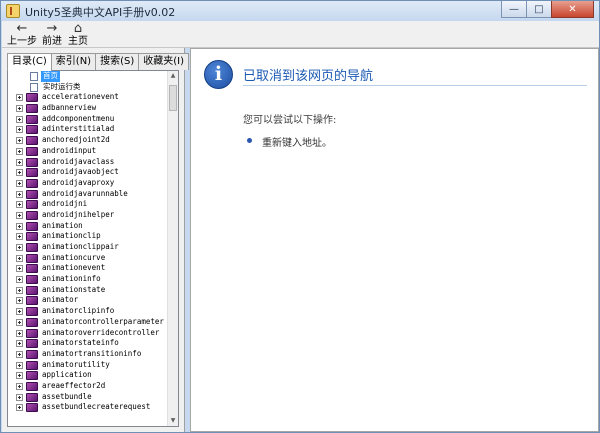 The height and width of the screenshot is (433, 600). What do you see at coordinates (88, 172) in the screenshot?
I see `tree-item: androidjavaobject` at bounding box center [88, 172].